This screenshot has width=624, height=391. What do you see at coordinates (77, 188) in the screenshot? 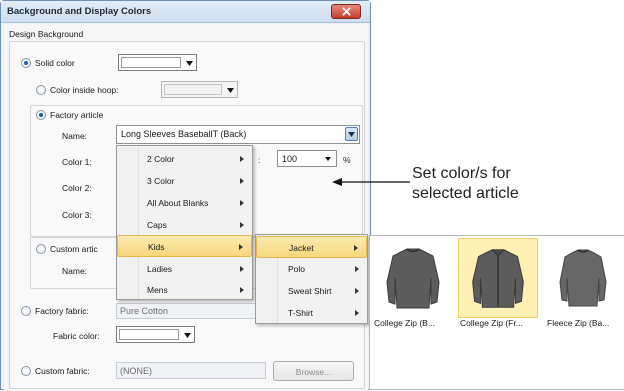
I see `color2-label: Color 2:` at bounding box center [77, 188].